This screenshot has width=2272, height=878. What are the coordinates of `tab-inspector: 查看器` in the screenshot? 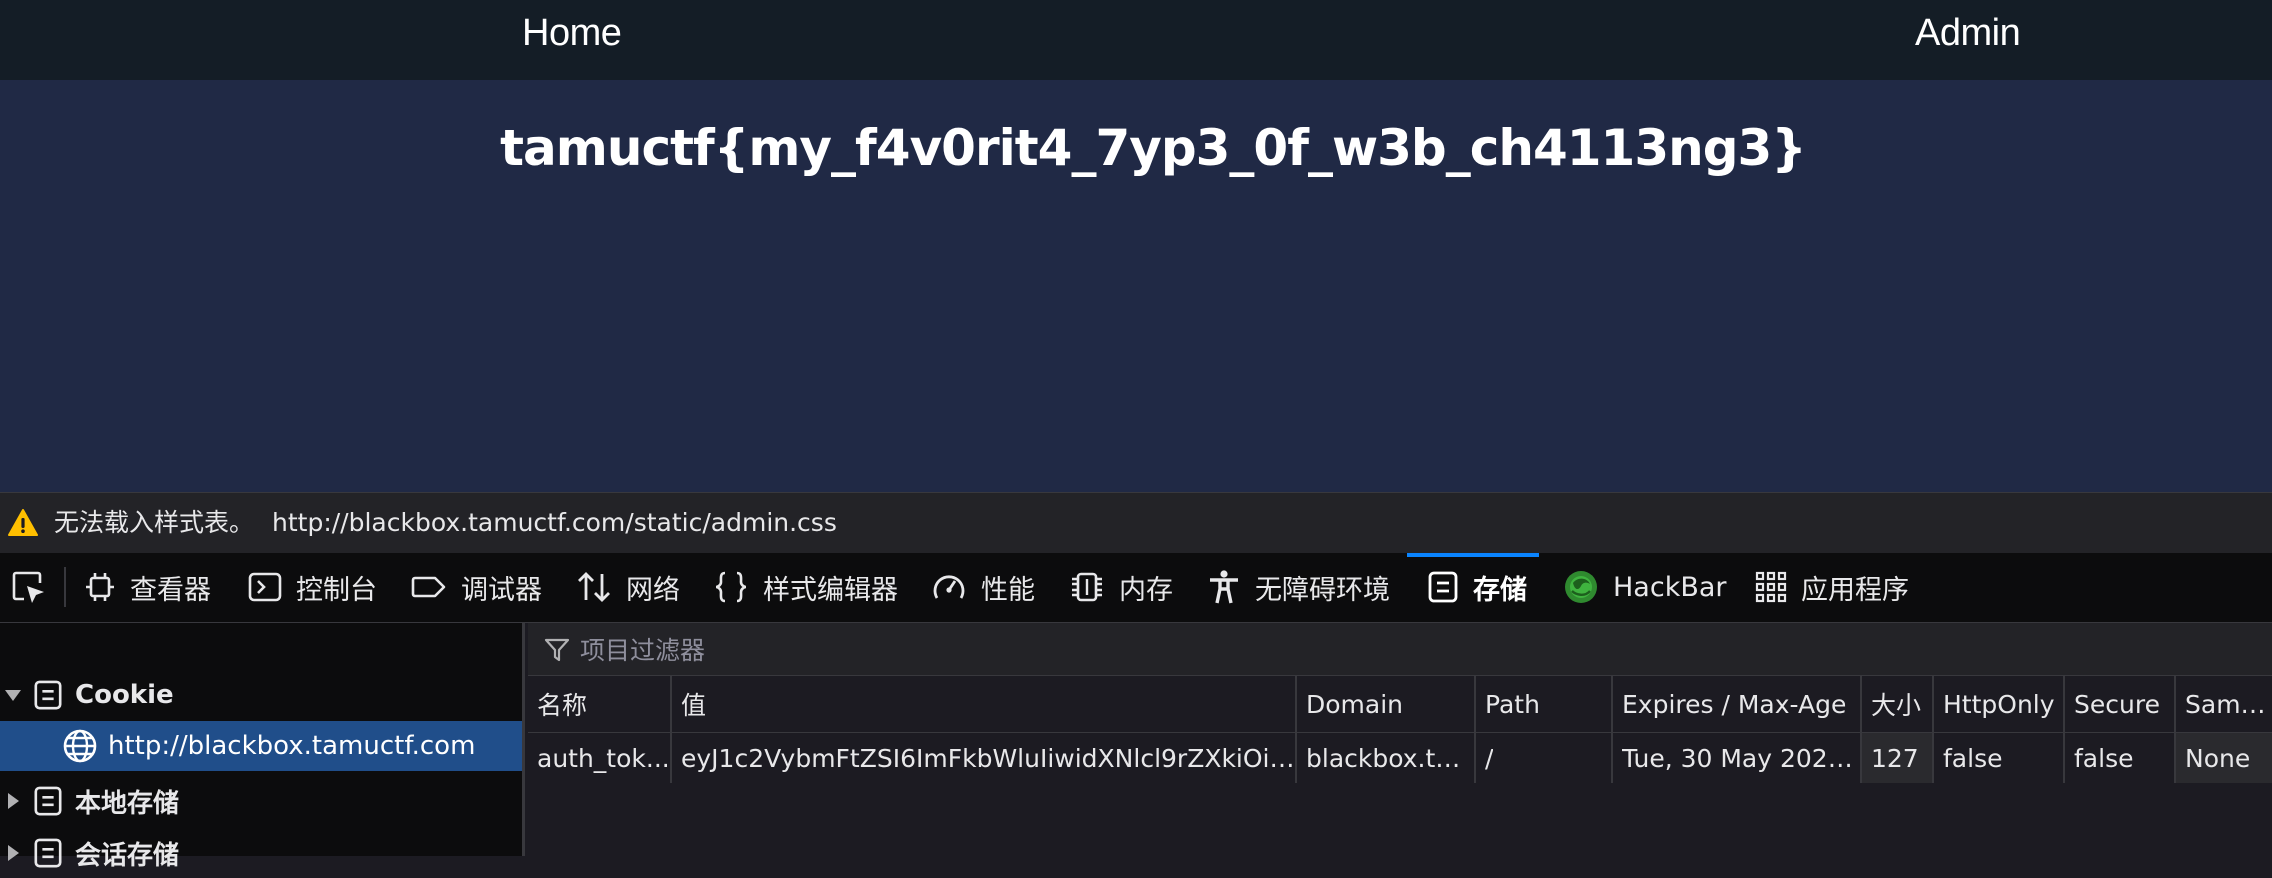 It's located at (147, 587).